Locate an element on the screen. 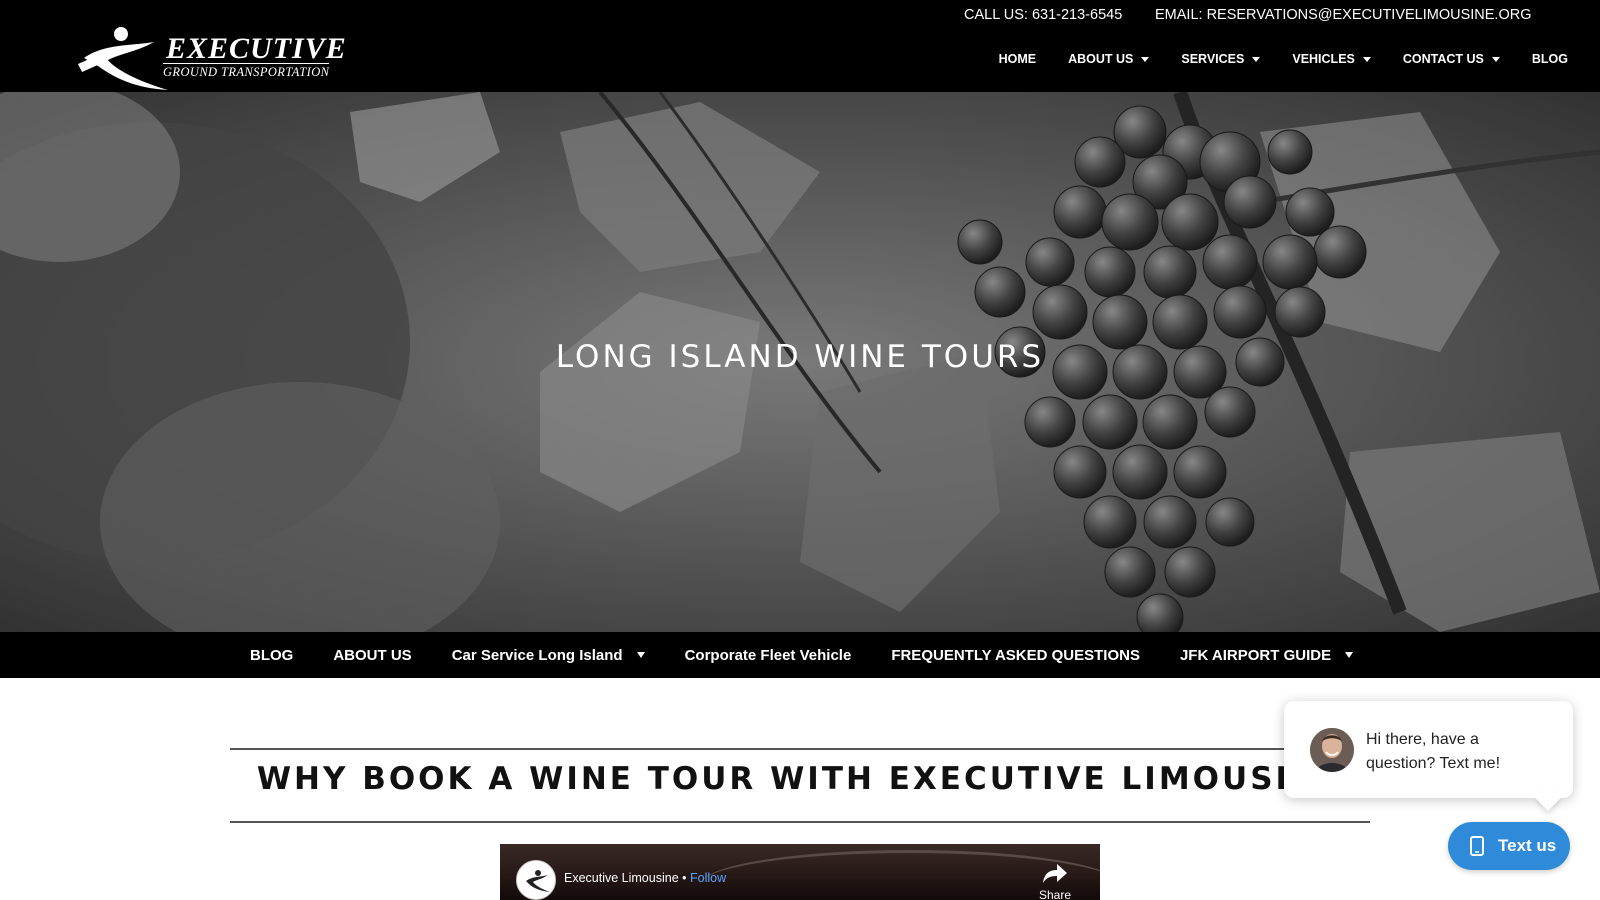 The width and height of the screenshot is (1600, 900). subnav-corporate-fleet-label: Corporate Fleet Vehicle is located at coordinates (768, 655).